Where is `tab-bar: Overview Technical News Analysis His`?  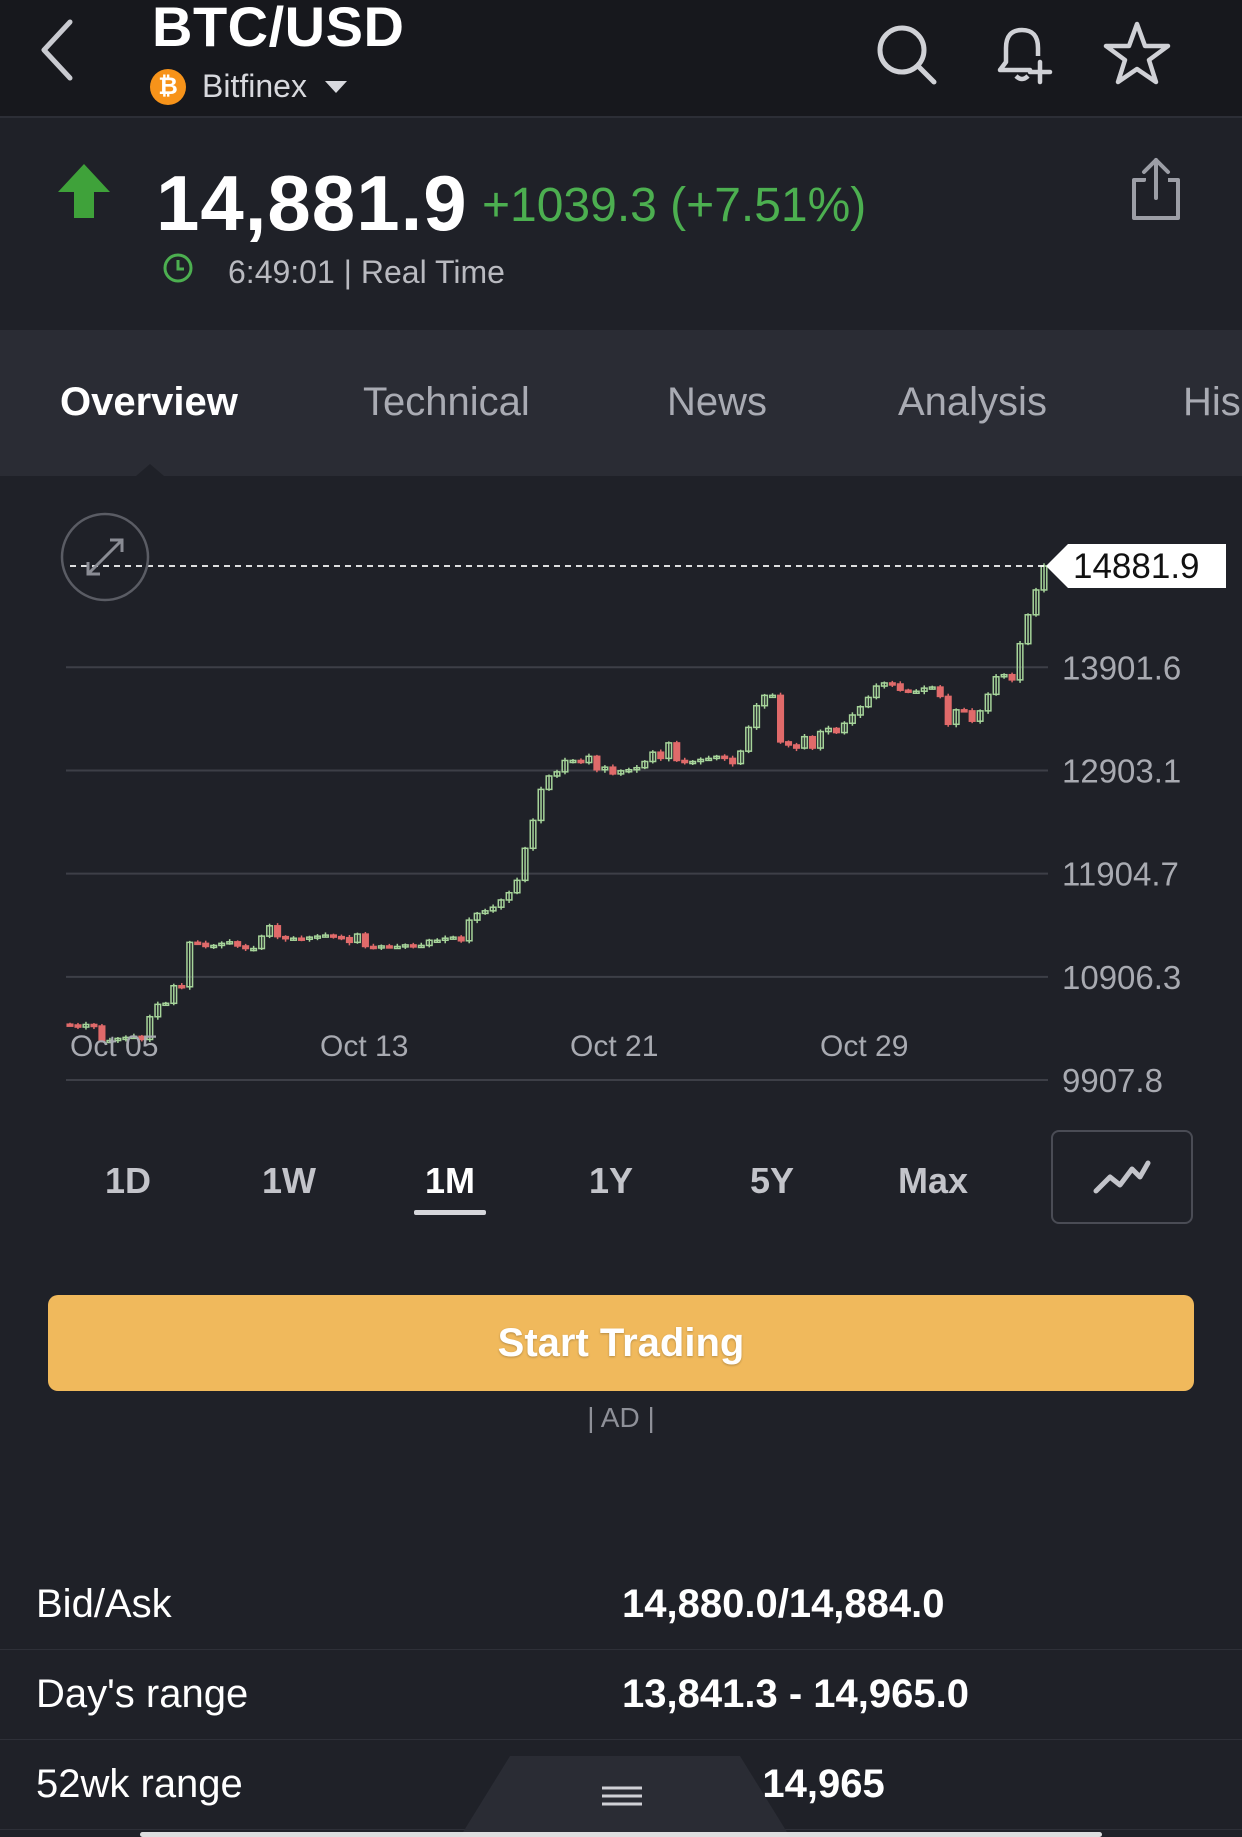
tab-bar: Overview Technical News Analysis His is located at coordinates (621, 403).